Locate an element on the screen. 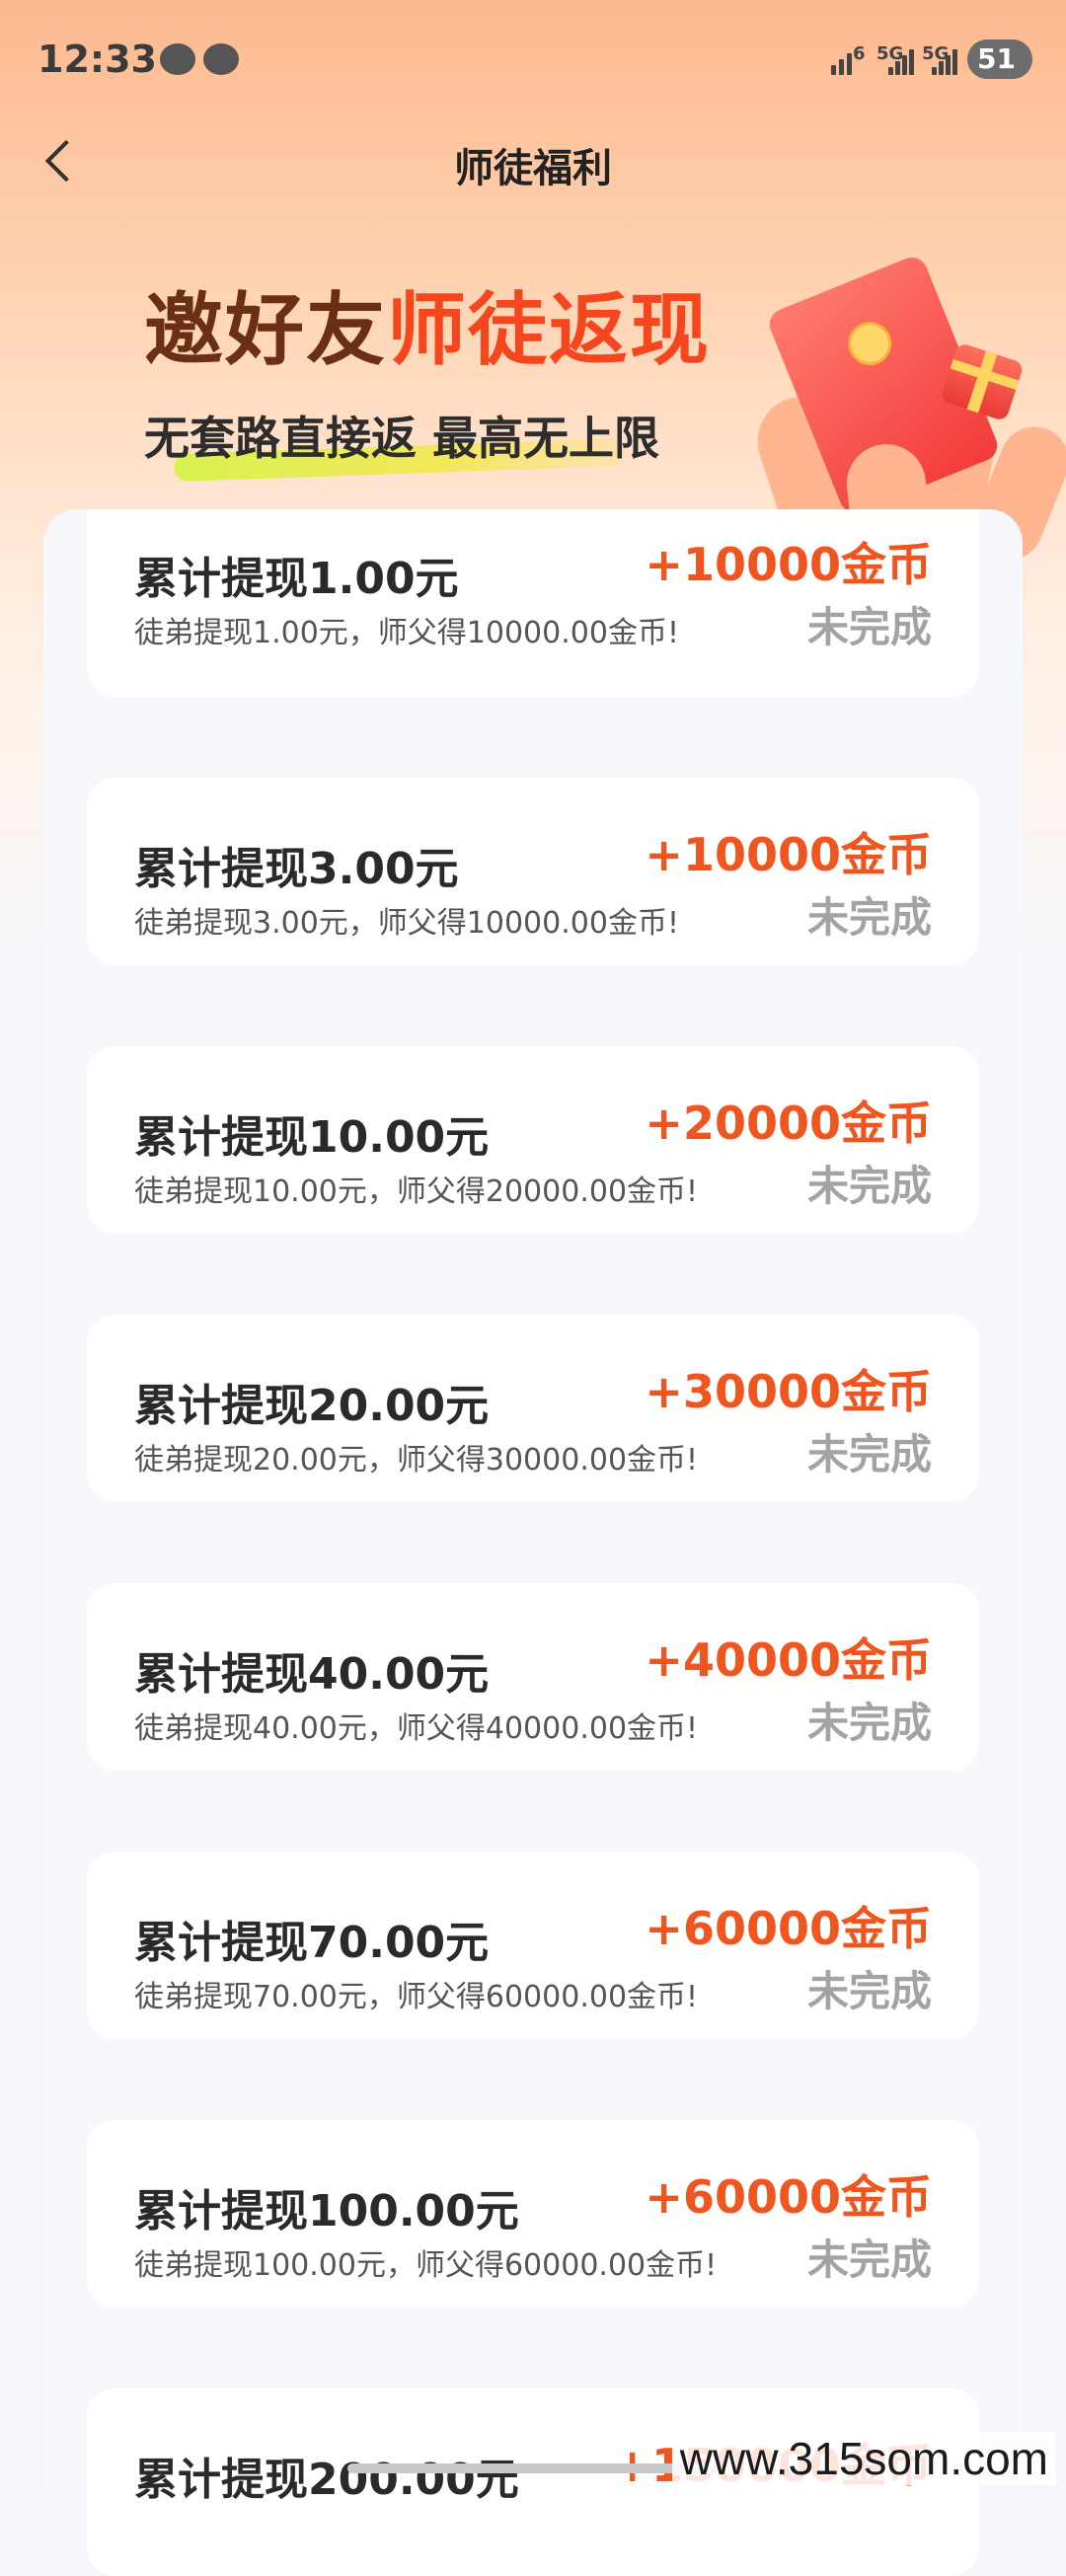  message-icon is located at coordinates (177, 59).